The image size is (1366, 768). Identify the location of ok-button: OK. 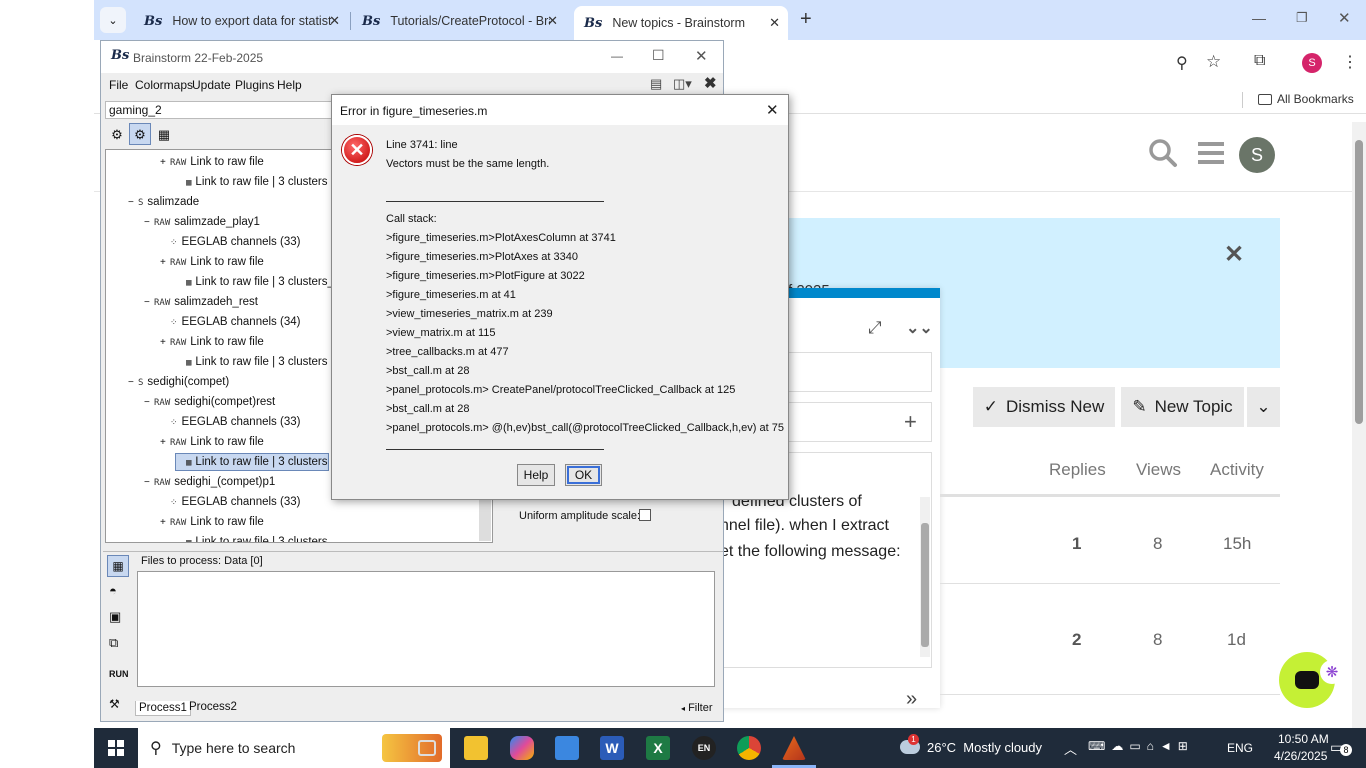
(583, 475).